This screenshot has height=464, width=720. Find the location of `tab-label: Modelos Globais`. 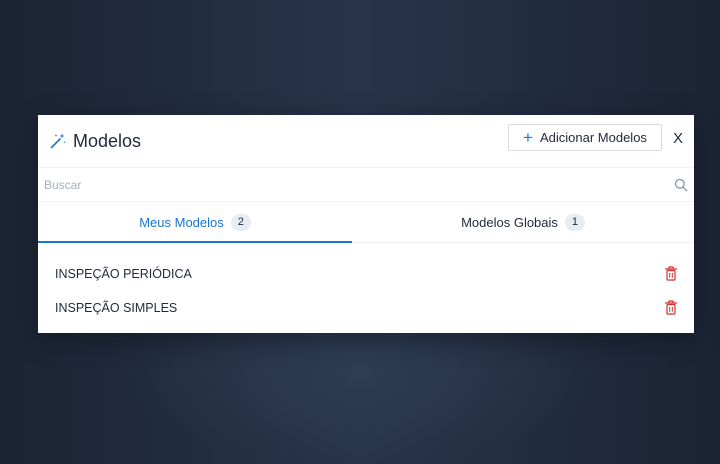

tab-label: Modelos Globais is located at coordinates (509, 222).